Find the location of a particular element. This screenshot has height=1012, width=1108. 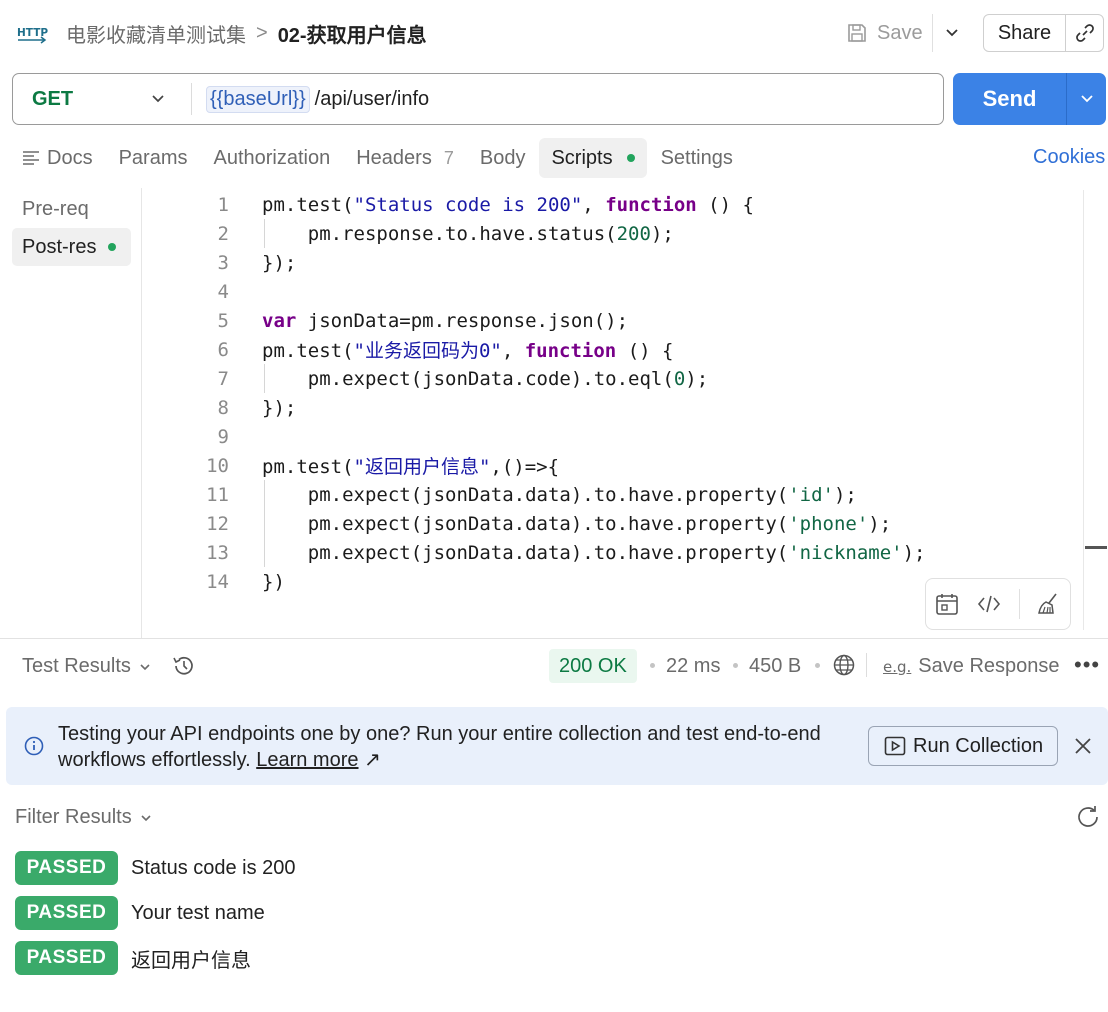

link-icon is located at coordinates (1084, 33).